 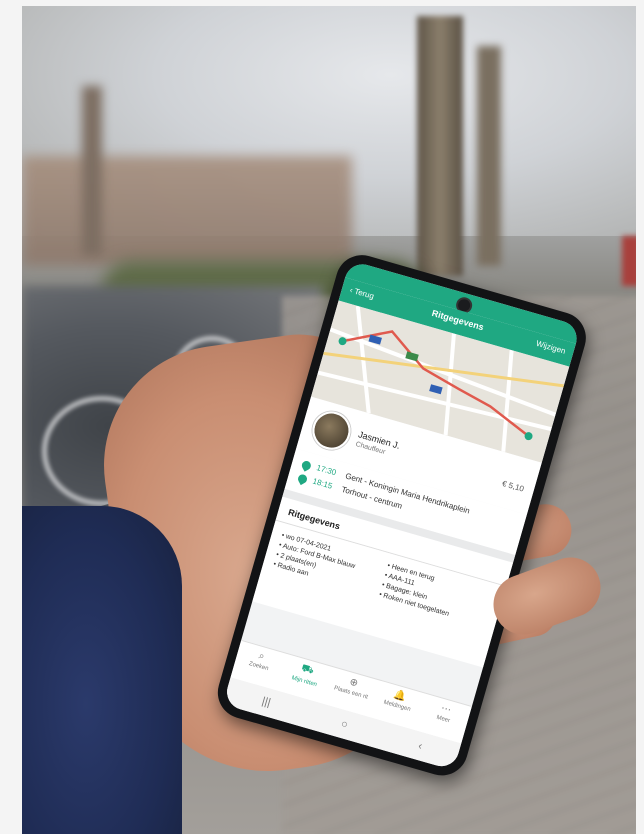 I want to click on recent-apps-button: |||, so click(x=266, y=702).